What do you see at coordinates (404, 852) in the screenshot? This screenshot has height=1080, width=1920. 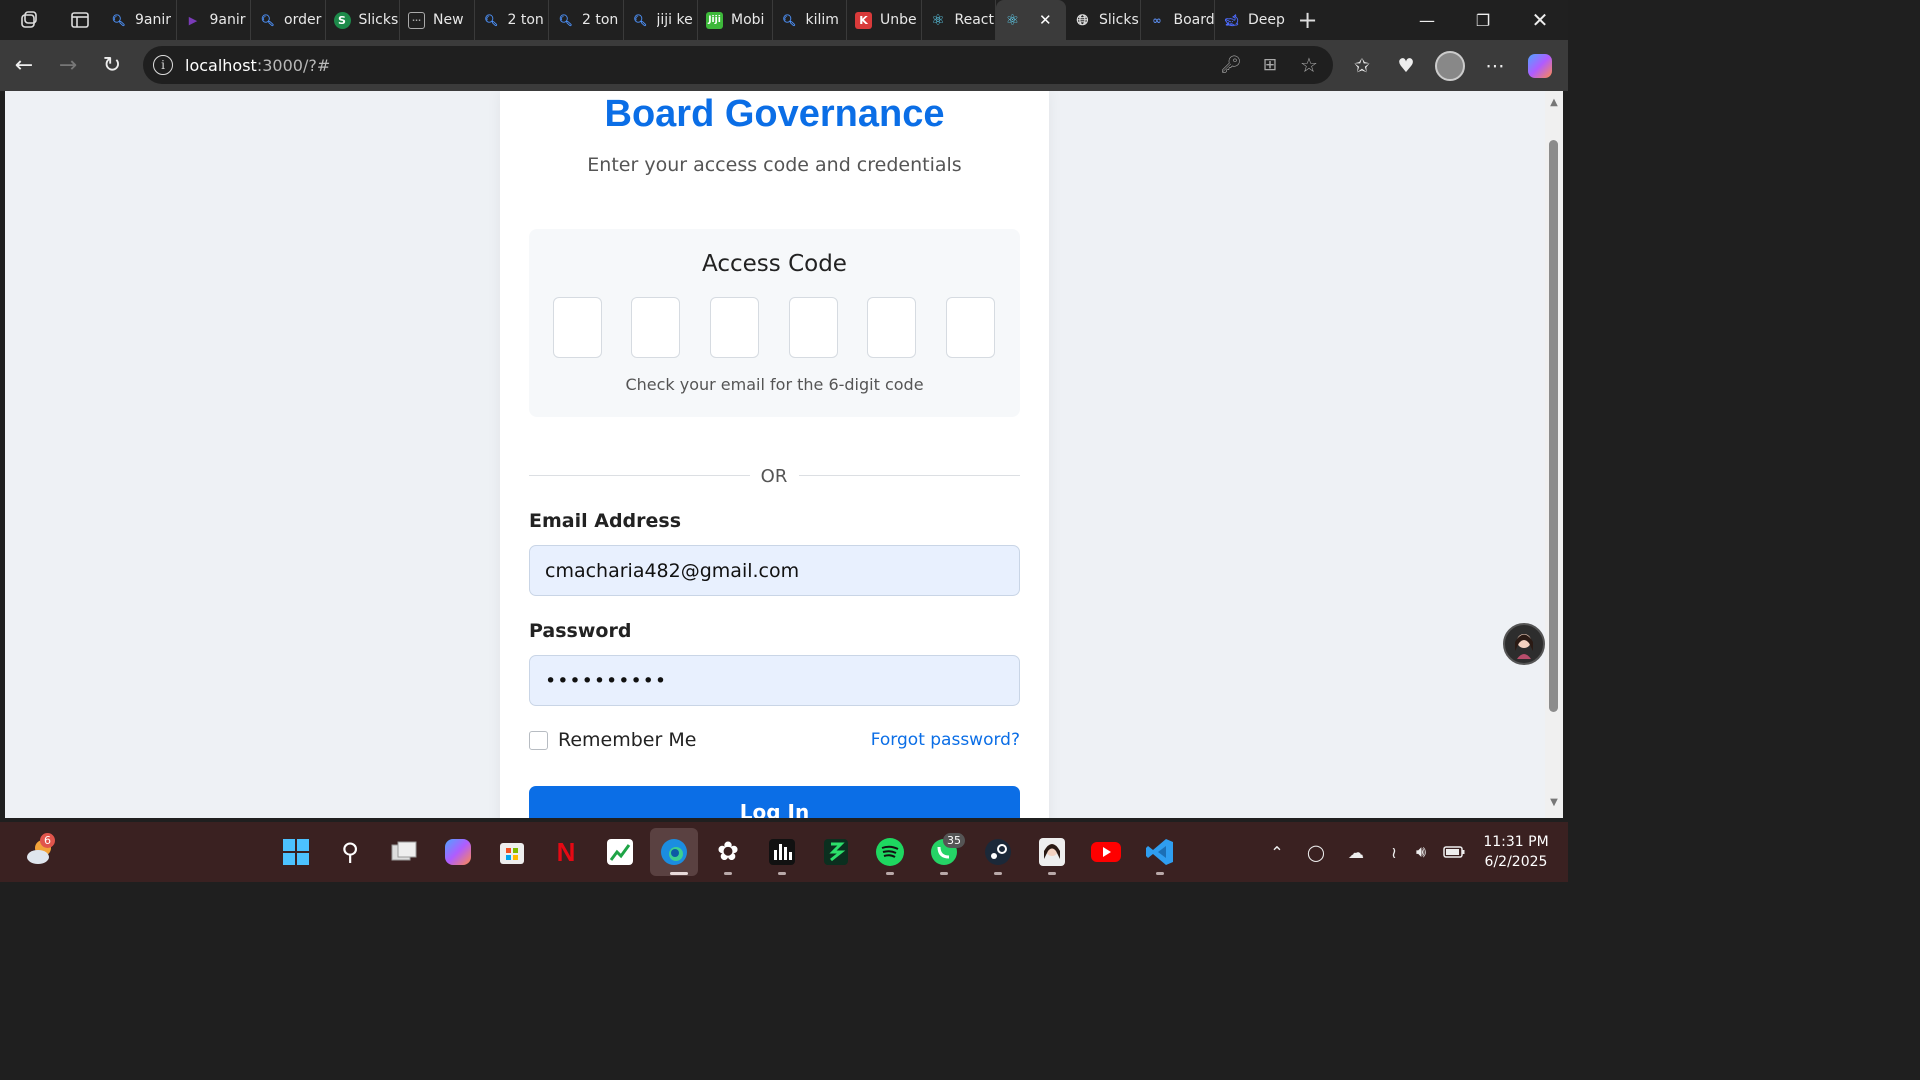 I see `task-view-icon` at bounding box center [404, 852].